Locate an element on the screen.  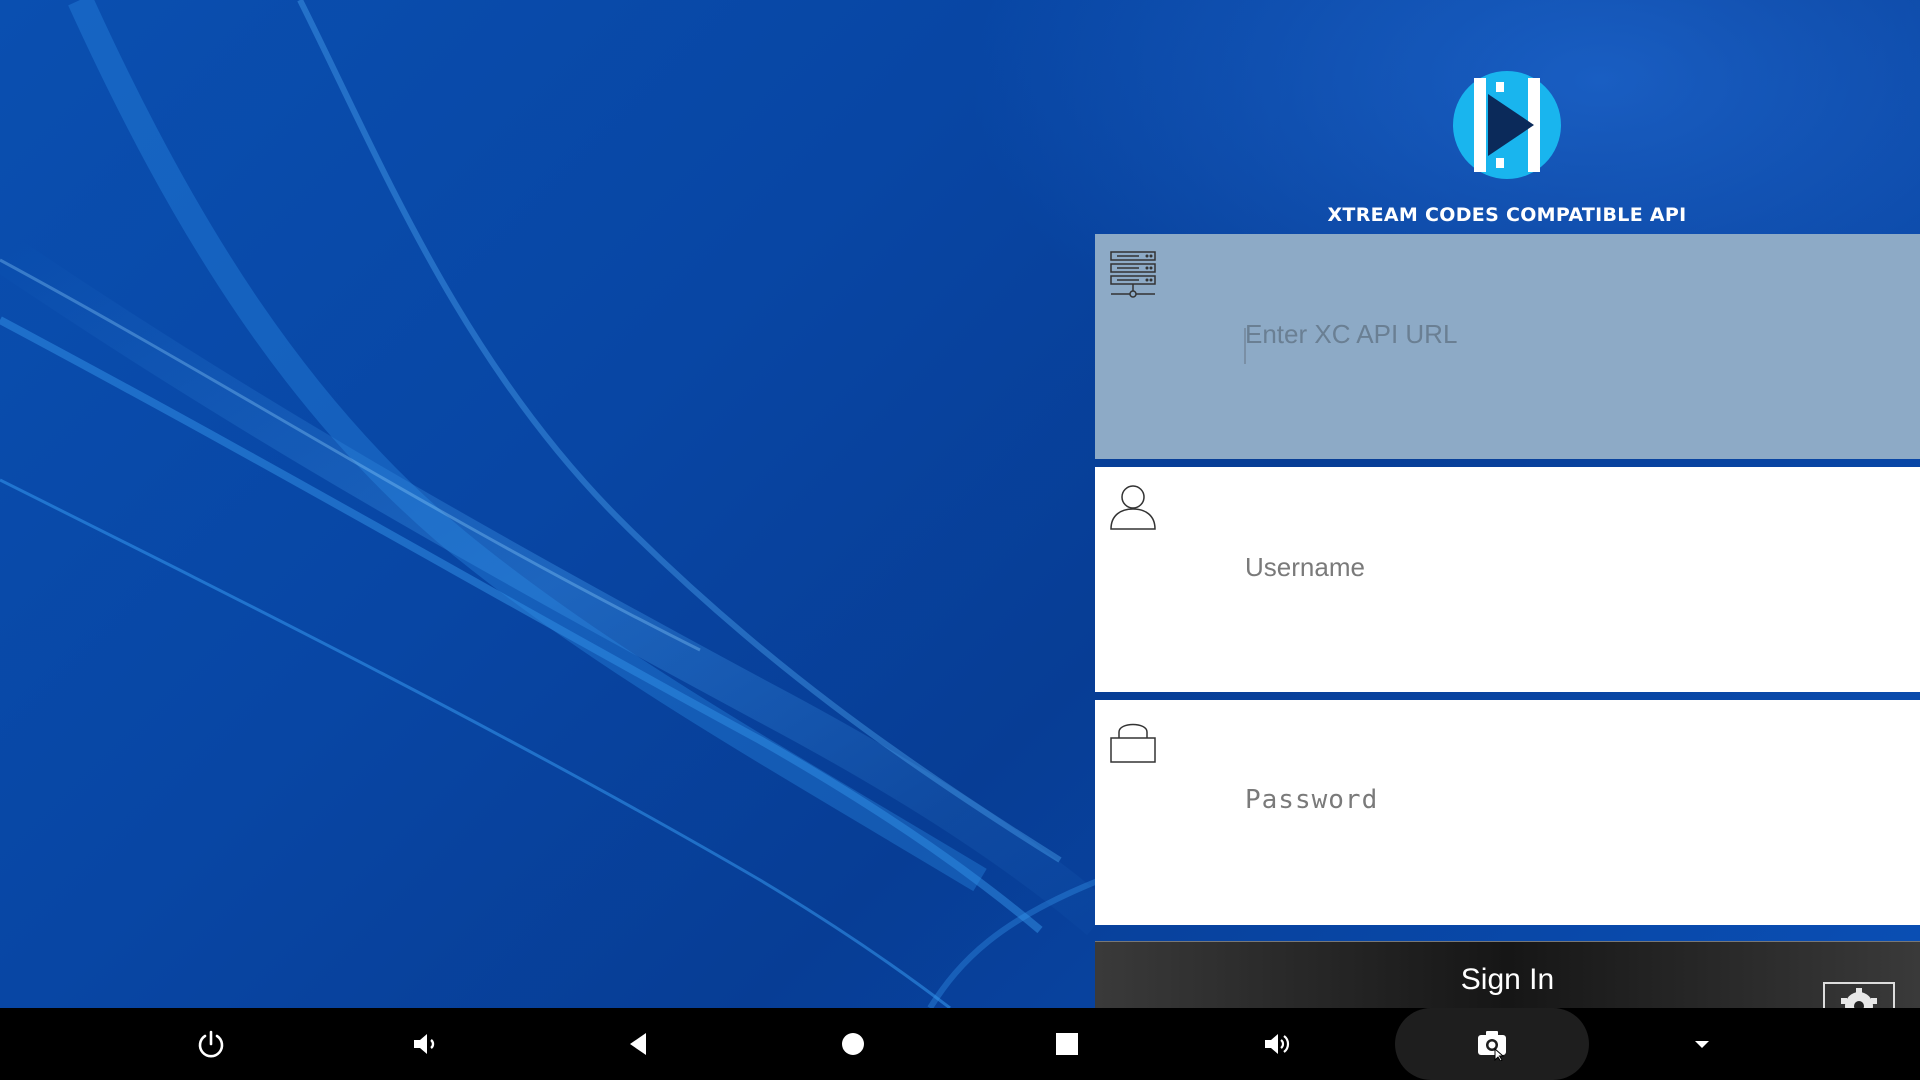
volume-up-button is located at coordinates (1277, 1044).